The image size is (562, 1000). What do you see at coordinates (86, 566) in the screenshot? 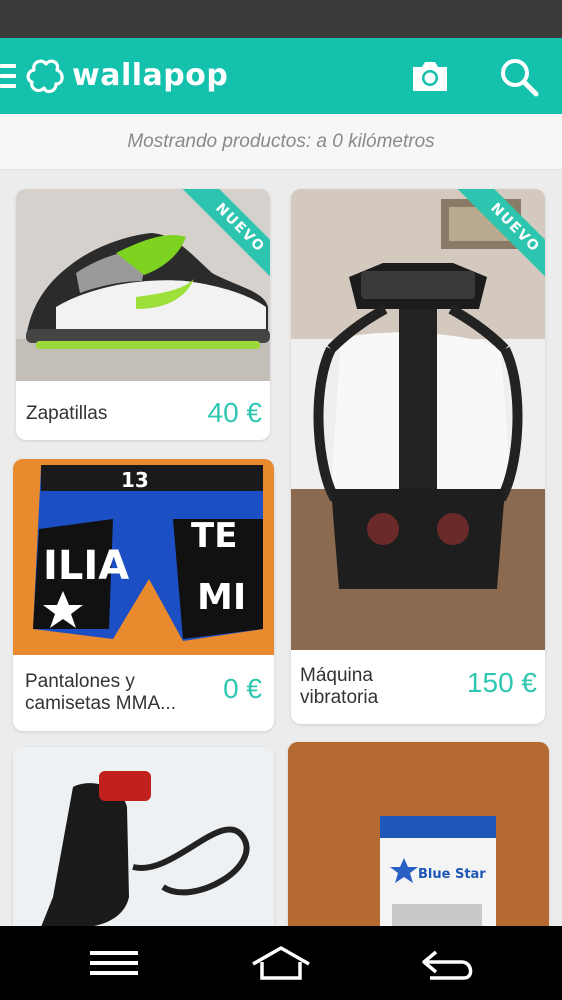
I see `svg-text: ILIA` at bounding box center [86, 566].